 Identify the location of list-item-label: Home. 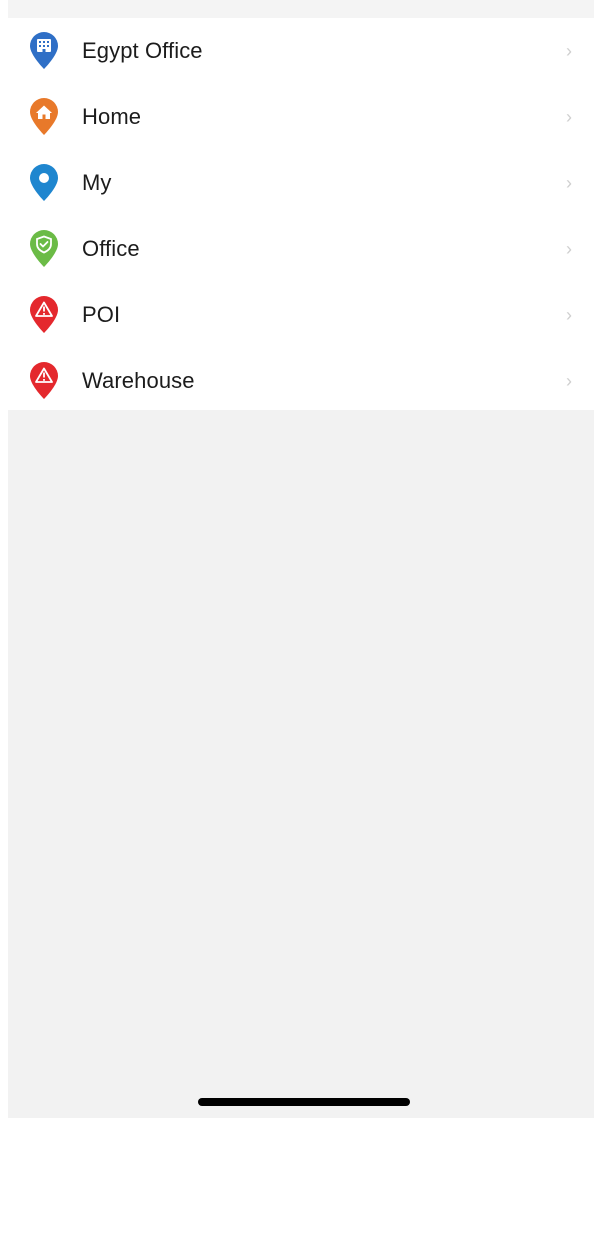
(112, 116).